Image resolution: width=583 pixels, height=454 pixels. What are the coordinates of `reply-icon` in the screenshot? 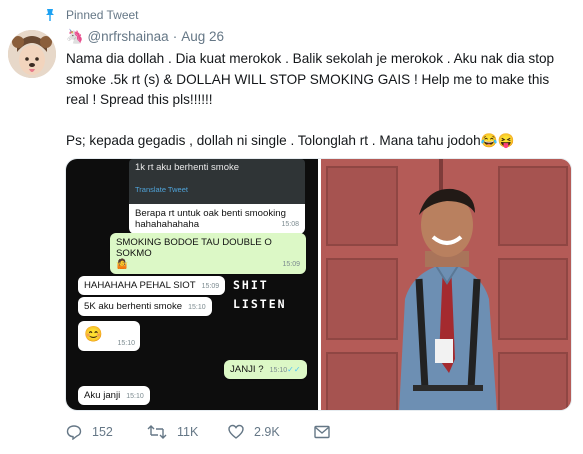 It's located at (74, 432).